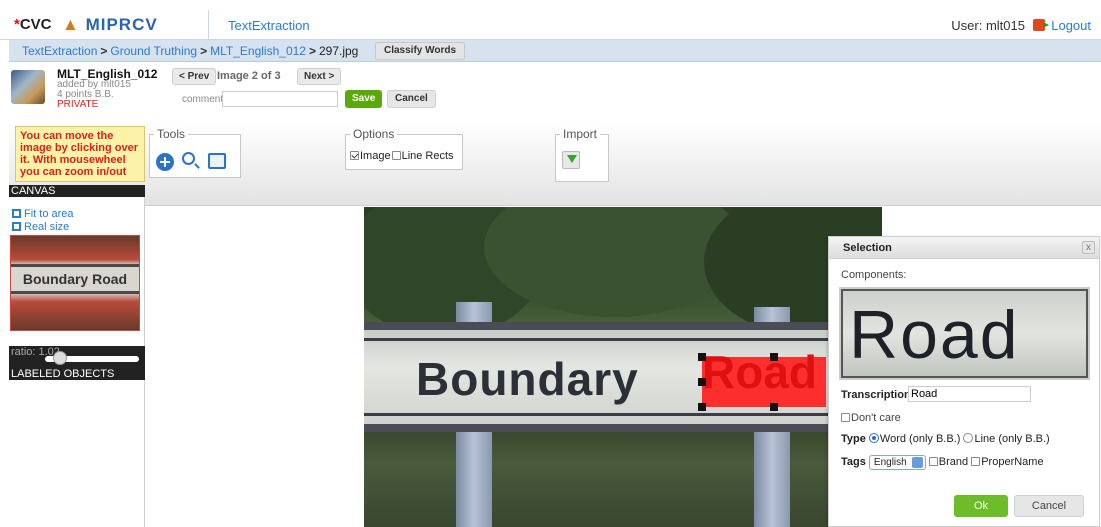 This screenshot has height=527, width=1101. I want to click on ok-button: Ok, so click(981, 506).